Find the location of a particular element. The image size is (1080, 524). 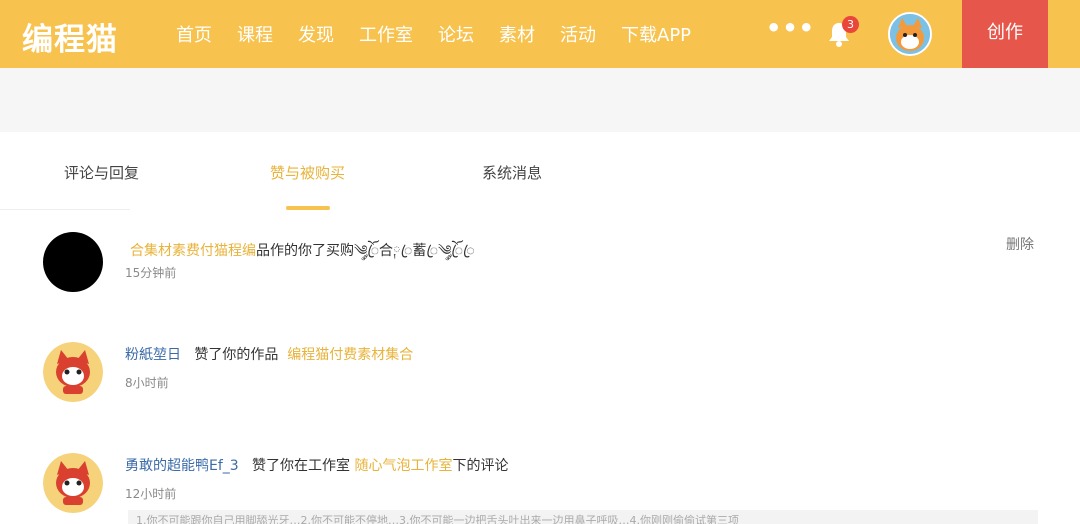

message-text: 勇敢的超能鸭Ef_3 赞了你在工作室 随心气泡工作室下的评论 is located at coordinates (317, 465).